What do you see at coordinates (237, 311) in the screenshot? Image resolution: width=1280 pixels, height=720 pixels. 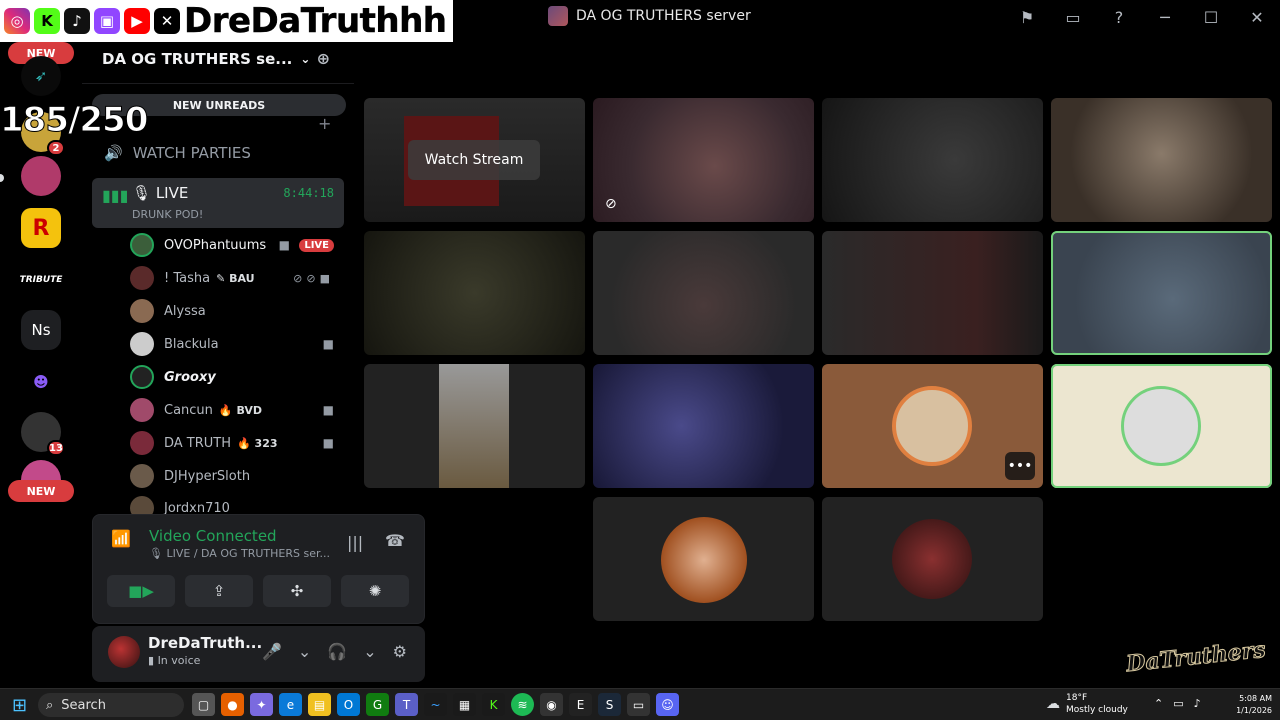 I see `voice-member: Alyssa` at bounding box center [237, 311].